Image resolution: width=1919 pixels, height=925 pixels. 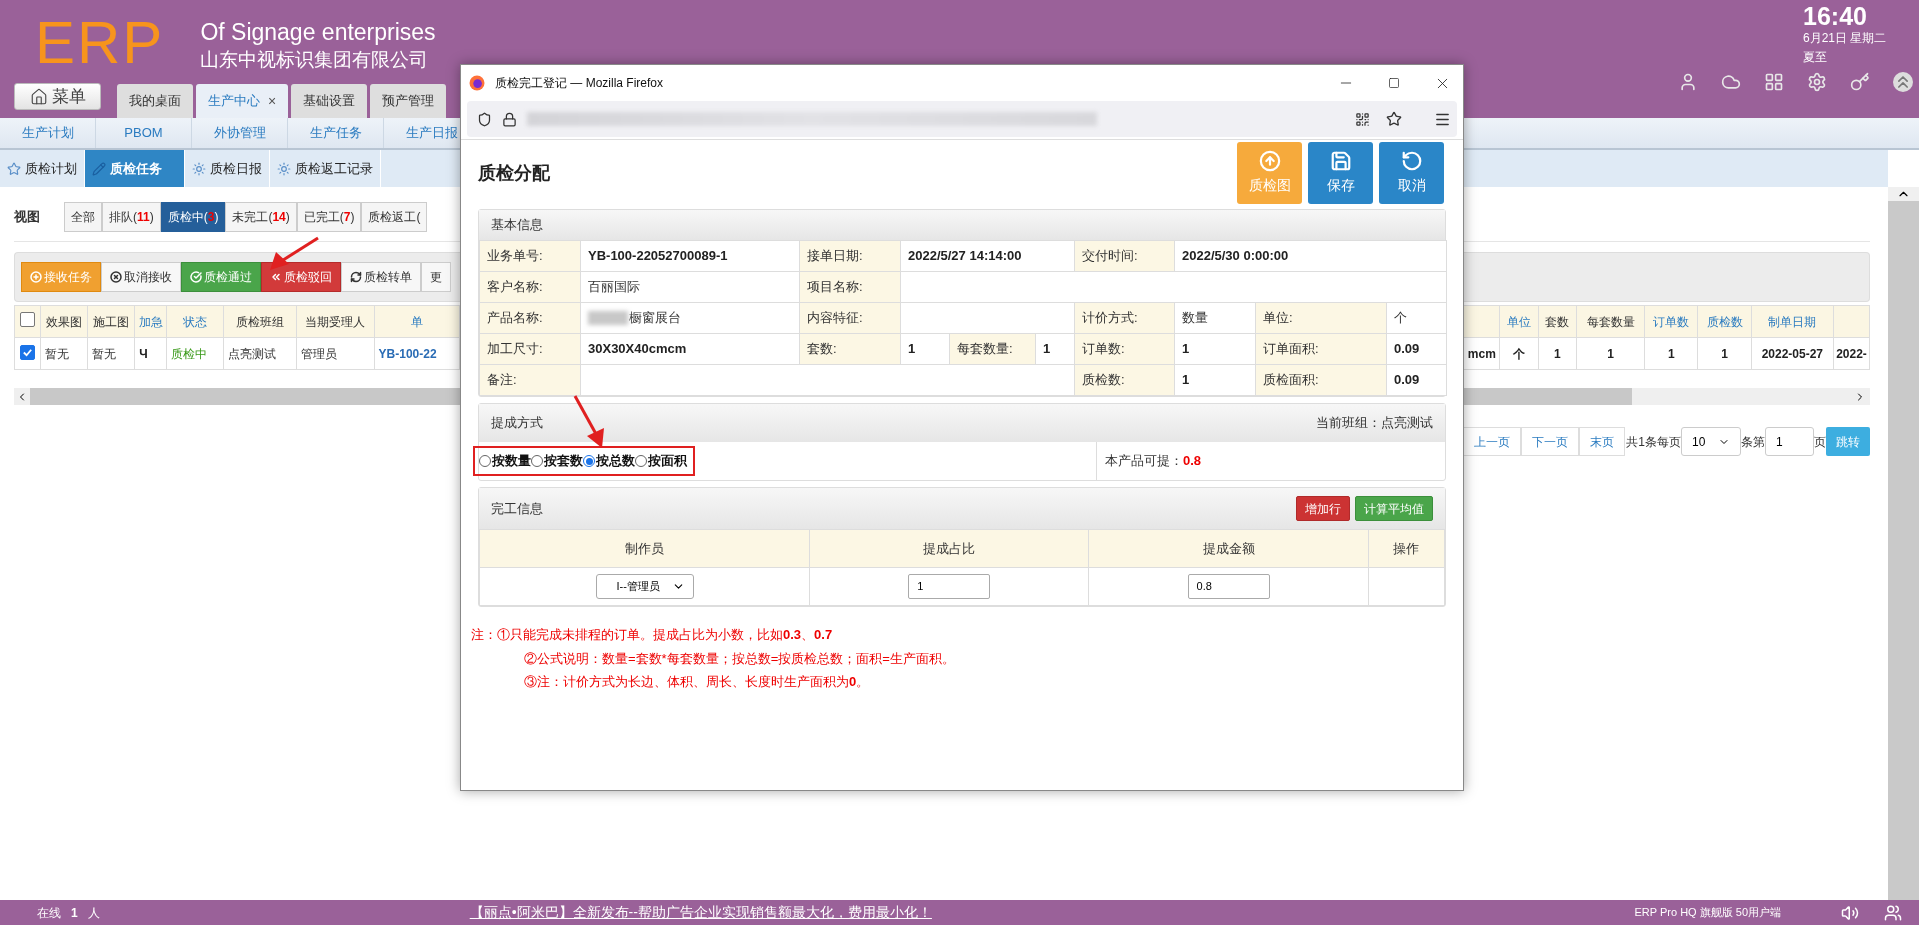 What do you see at coordinates (1753, 442) in the screenshot?
I see `pagination-text: 条第` at bounding box center [1753, 442].